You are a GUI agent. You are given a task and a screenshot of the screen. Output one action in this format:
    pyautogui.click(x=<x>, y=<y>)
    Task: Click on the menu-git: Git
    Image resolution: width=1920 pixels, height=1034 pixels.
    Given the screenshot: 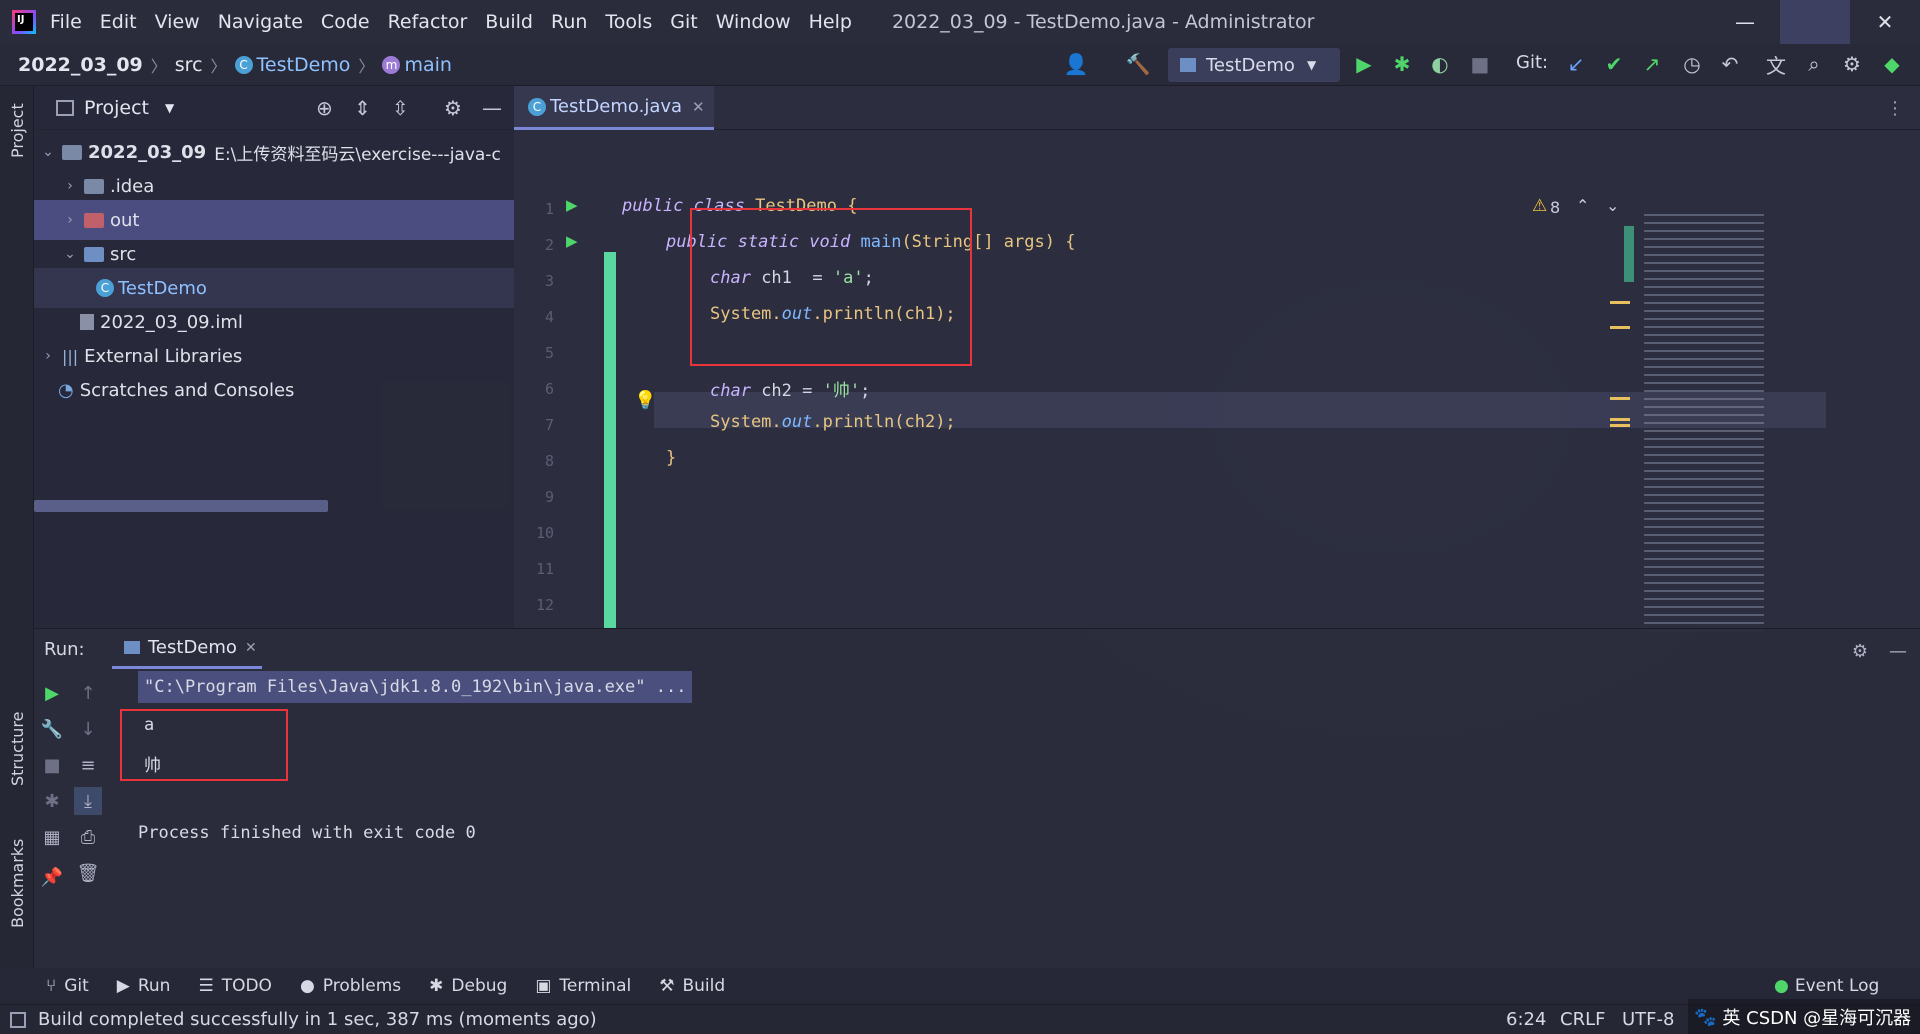 What is the action you would take?
    pyautogui.click(x=683, y=22)
    